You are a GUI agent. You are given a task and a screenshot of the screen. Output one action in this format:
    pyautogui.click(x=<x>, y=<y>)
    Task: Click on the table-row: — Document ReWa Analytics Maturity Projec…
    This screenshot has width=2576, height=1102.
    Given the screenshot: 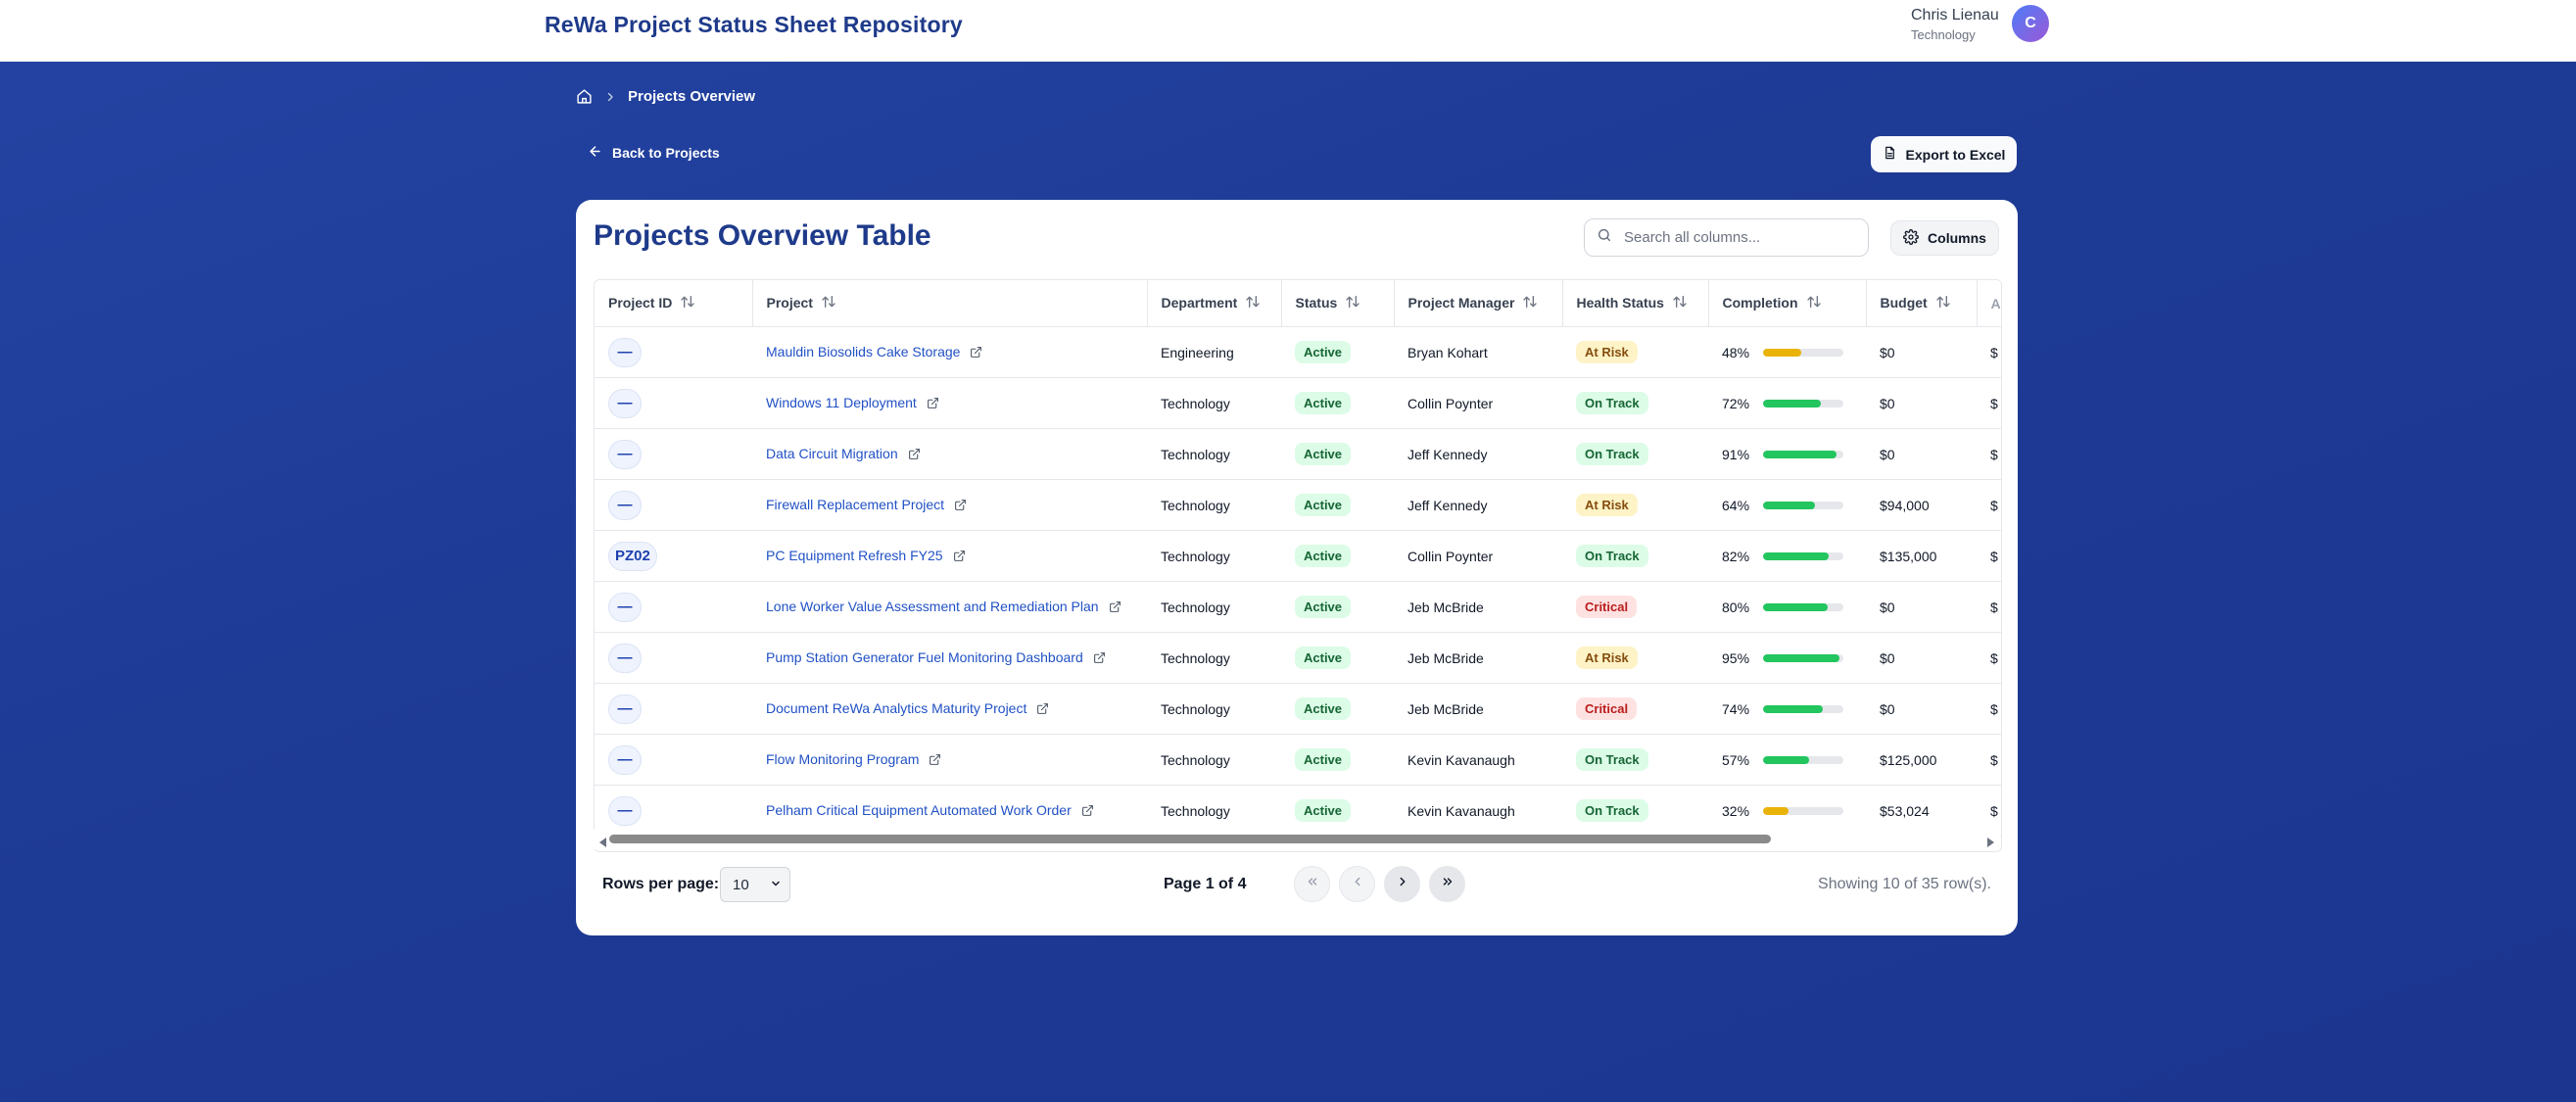 What is the action you would take?
    pyautogui.click(x=1298, y=709)
    